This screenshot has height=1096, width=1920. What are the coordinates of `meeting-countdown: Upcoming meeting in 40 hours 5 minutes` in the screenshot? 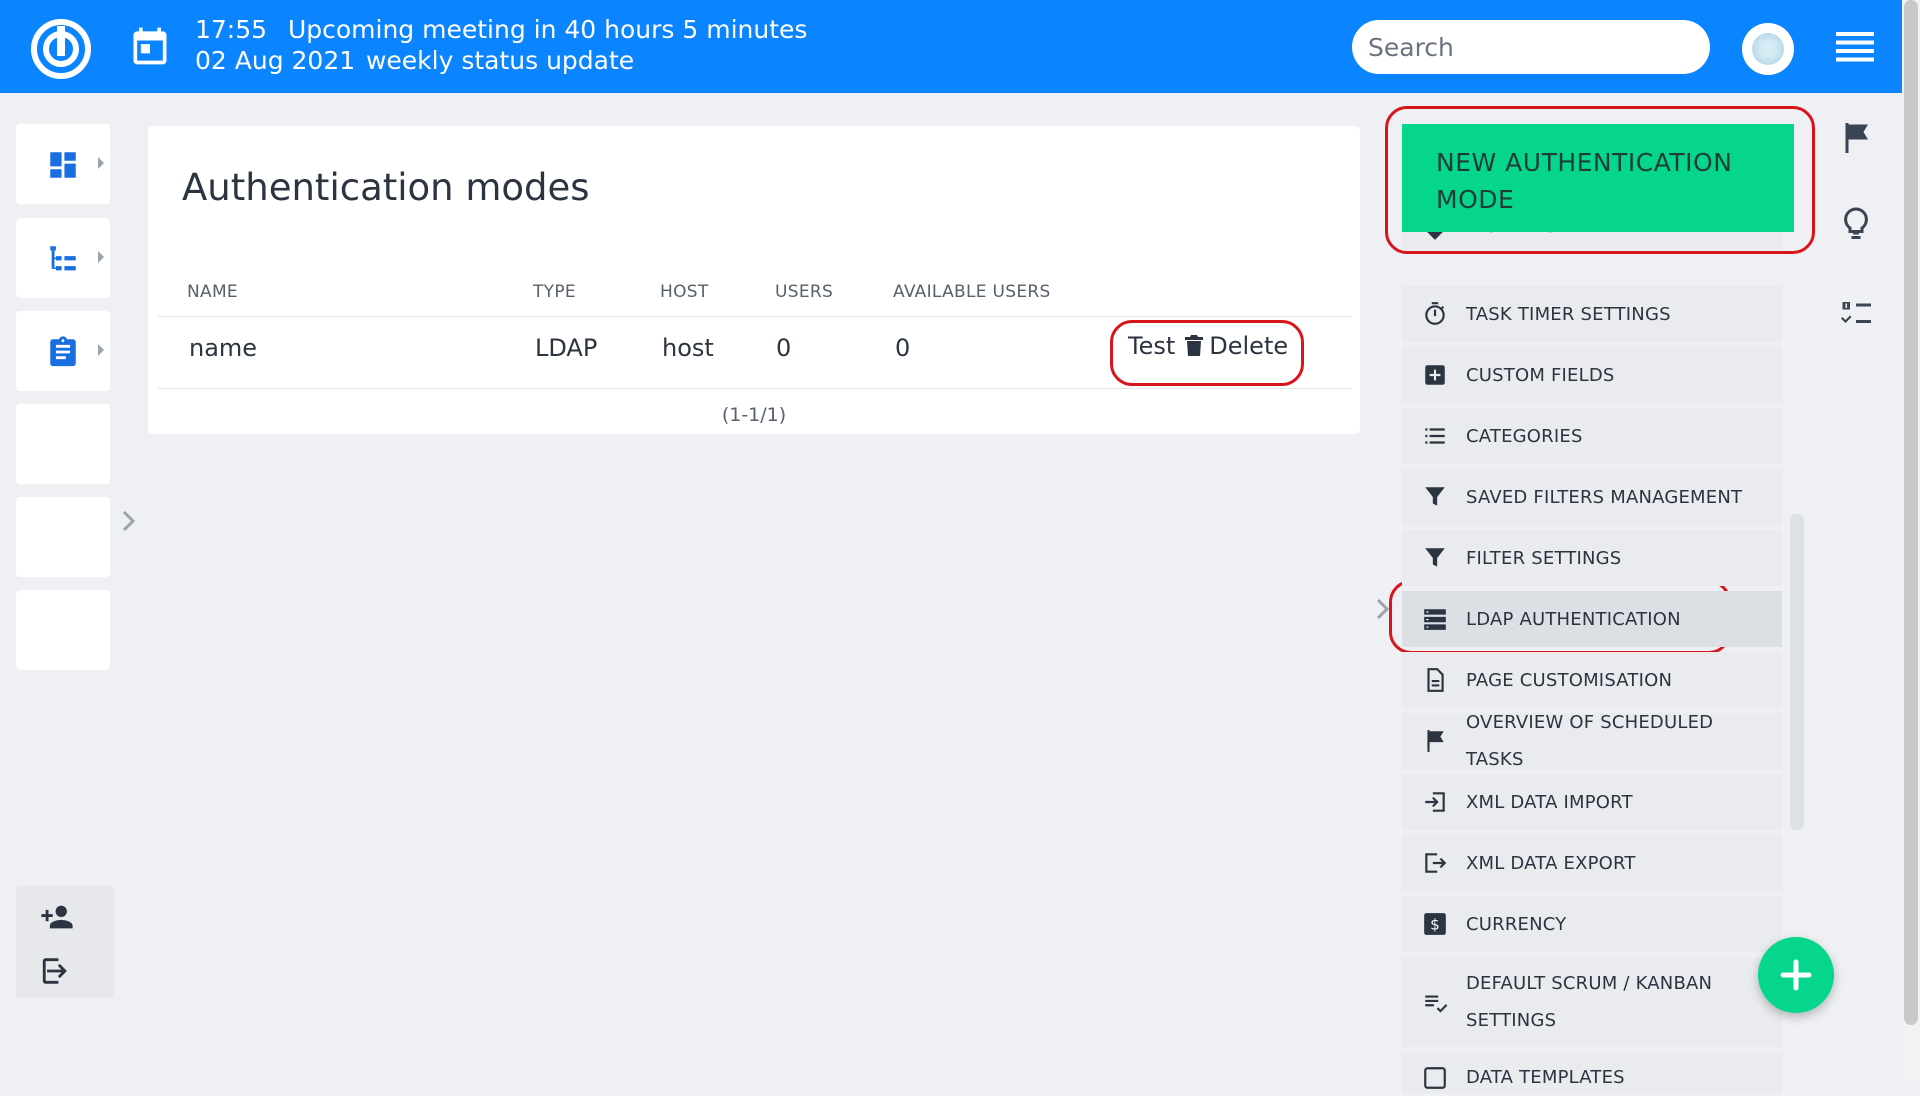 It's located at (547, 29).